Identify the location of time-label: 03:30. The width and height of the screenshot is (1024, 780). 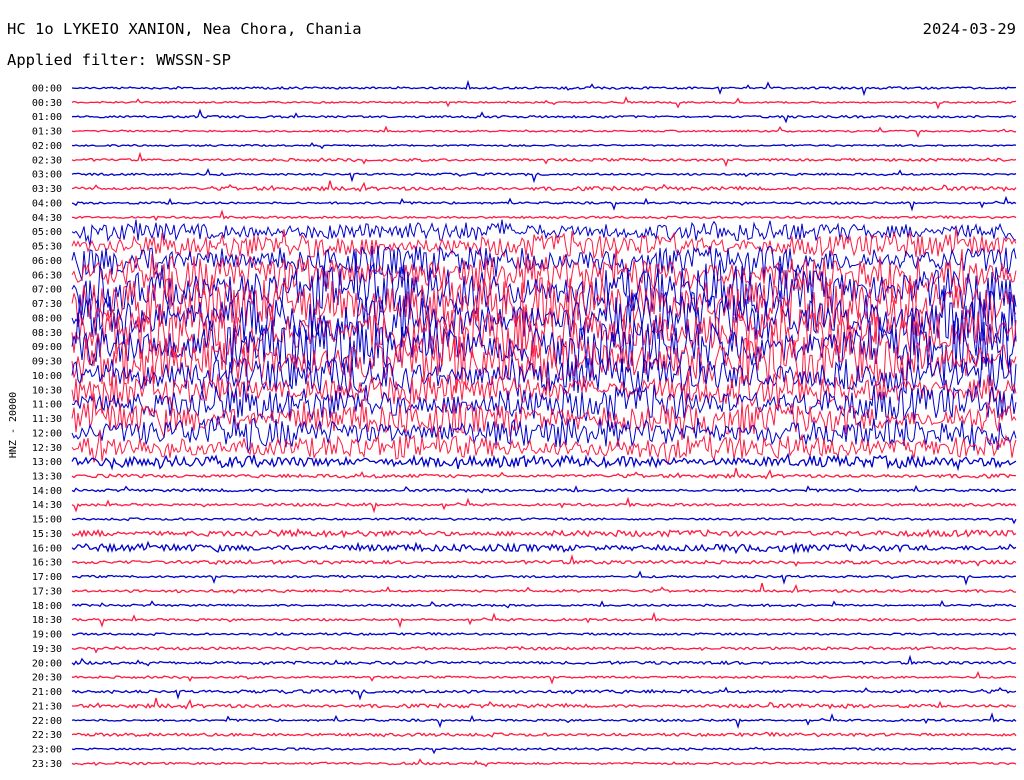
(47, 189).